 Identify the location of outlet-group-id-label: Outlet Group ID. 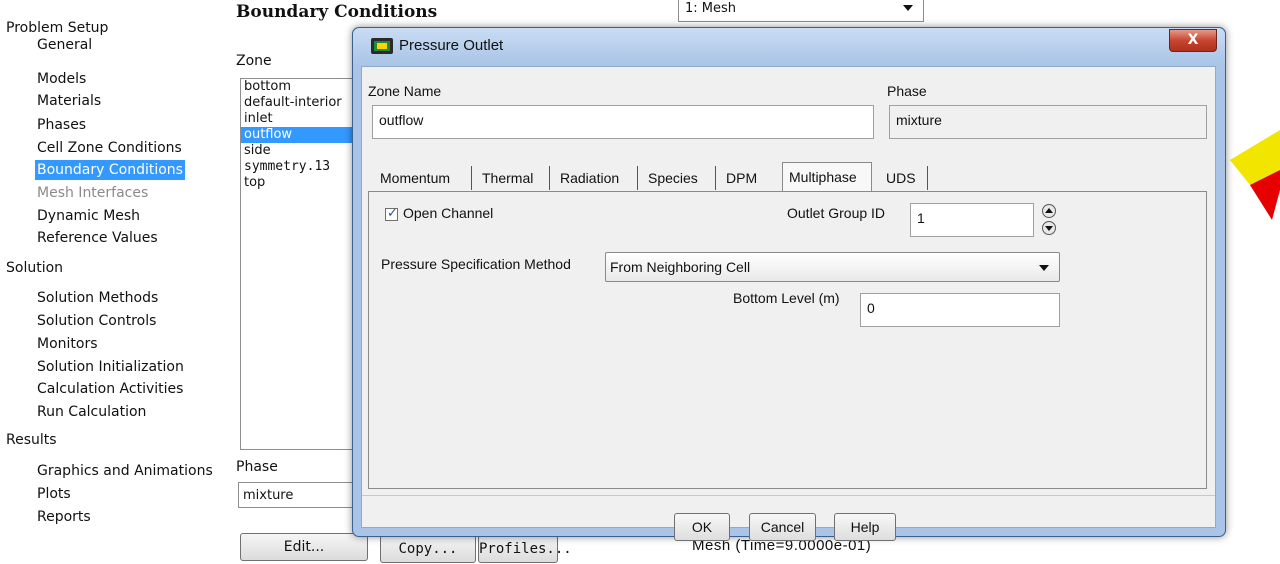
(836, 213).